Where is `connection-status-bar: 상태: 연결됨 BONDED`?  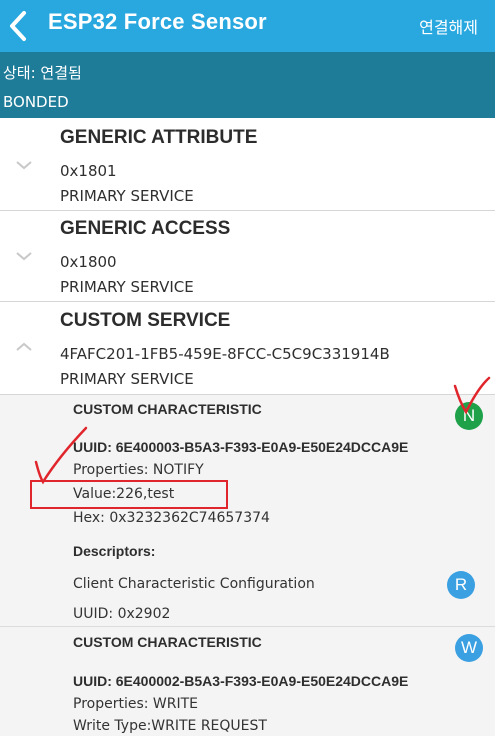
connection-status-bar: 상태: 연결됨 BONDED is located at coordinates (247, 85).